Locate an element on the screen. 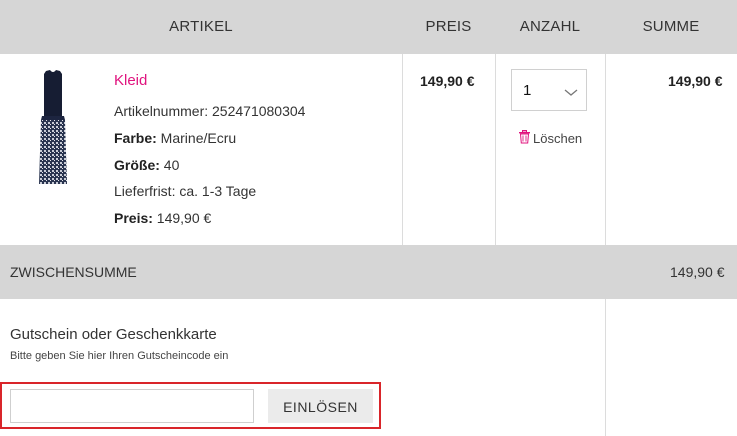 The width and height of the screenshot is (737, 436). color-label: Farbe: is located at coordinates (135, 138).